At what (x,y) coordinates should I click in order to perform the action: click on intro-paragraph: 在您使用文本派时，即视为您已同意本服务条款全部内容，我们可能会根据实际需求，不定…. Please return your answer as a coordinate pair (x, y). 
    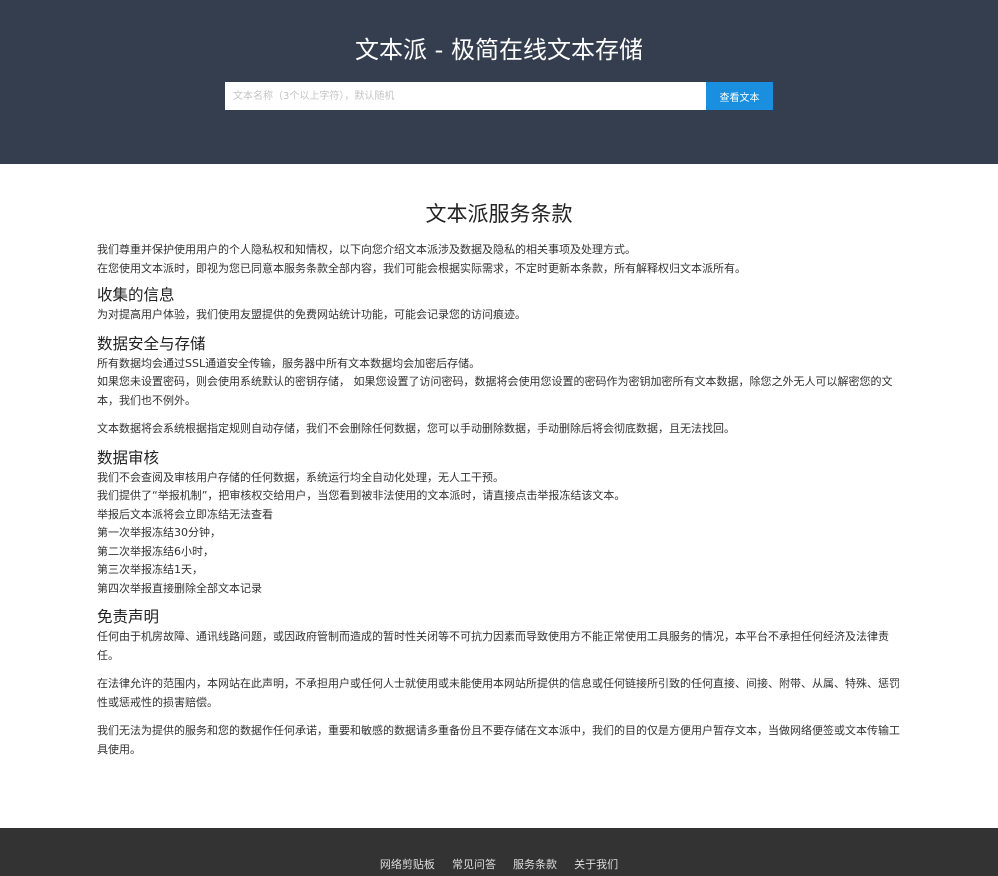
    Looking at the image, I should click on (421, 268).